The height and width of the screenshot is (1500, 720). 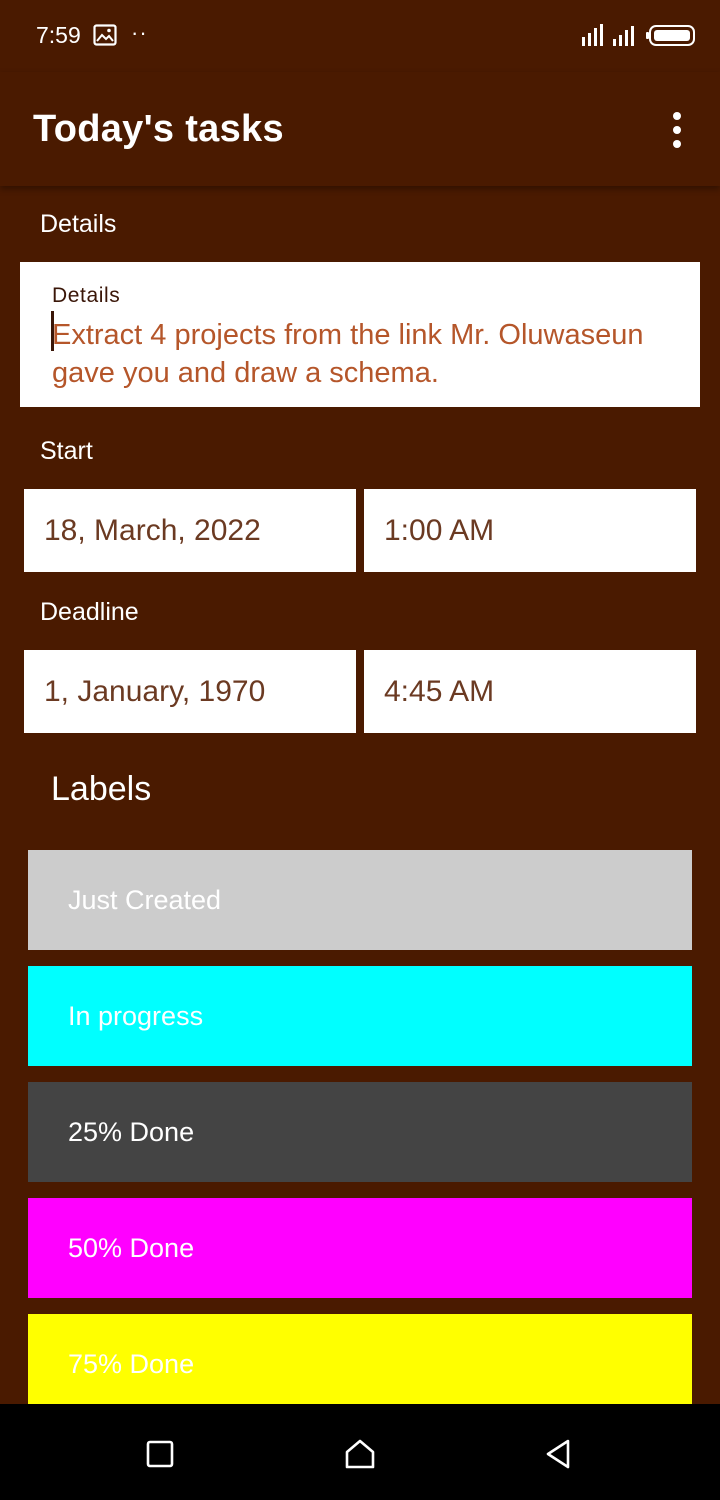 What do you see at coordinates (360, 900) in the screenshot?
I see `label-option-just-created: Just Created` at bounding box center [360, 900].